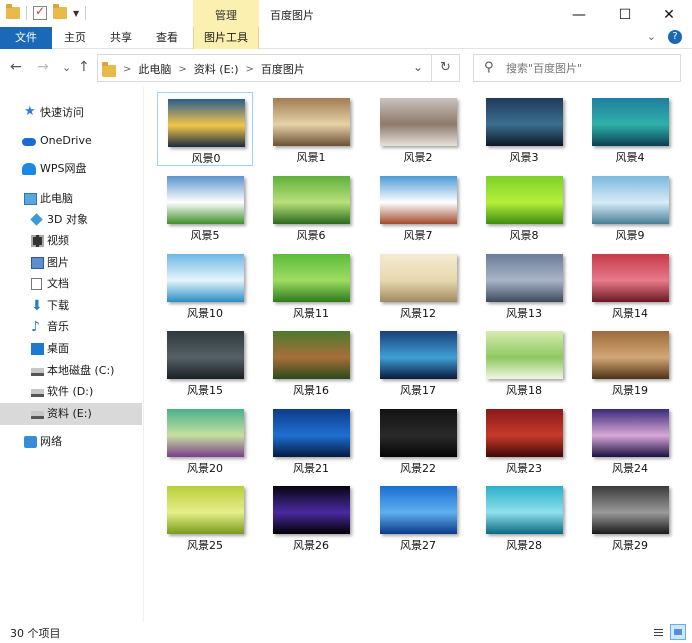 The image size is (692, 643). I want to click on sidebar-item-drive-c: 本地磁盘 (C:), so click(71, 371).